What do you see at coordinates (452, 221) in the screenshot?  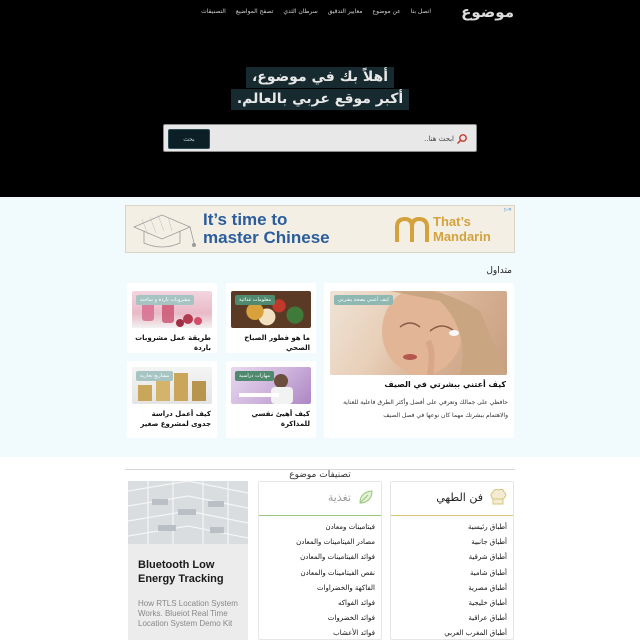 I see `ad-brand-line-1: That’s` at bounding box center [452, 221].